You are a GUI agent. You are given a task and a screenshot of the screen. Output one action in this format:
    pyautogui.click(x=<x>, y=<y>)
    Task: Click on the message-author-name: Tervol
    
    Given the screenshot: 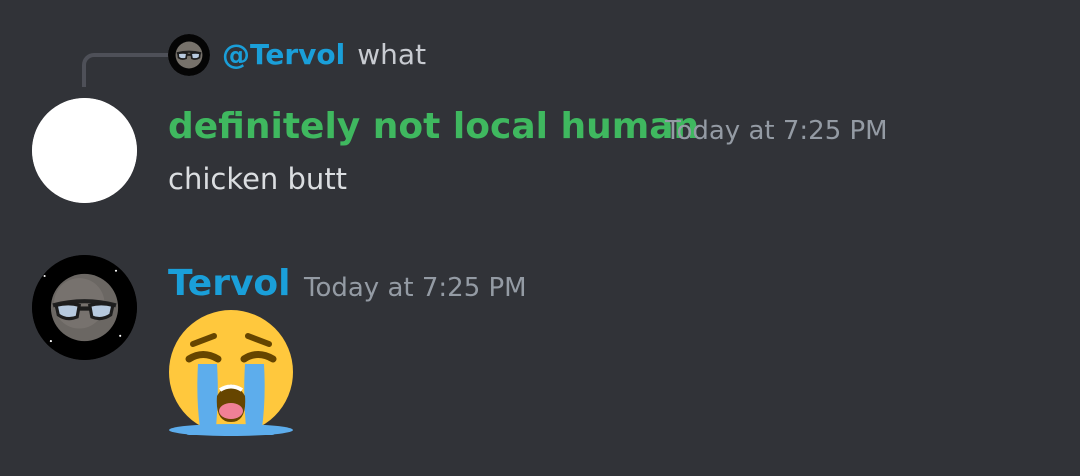 What is the action you would take?
    pyautogui.click(x=229, y=284)
    